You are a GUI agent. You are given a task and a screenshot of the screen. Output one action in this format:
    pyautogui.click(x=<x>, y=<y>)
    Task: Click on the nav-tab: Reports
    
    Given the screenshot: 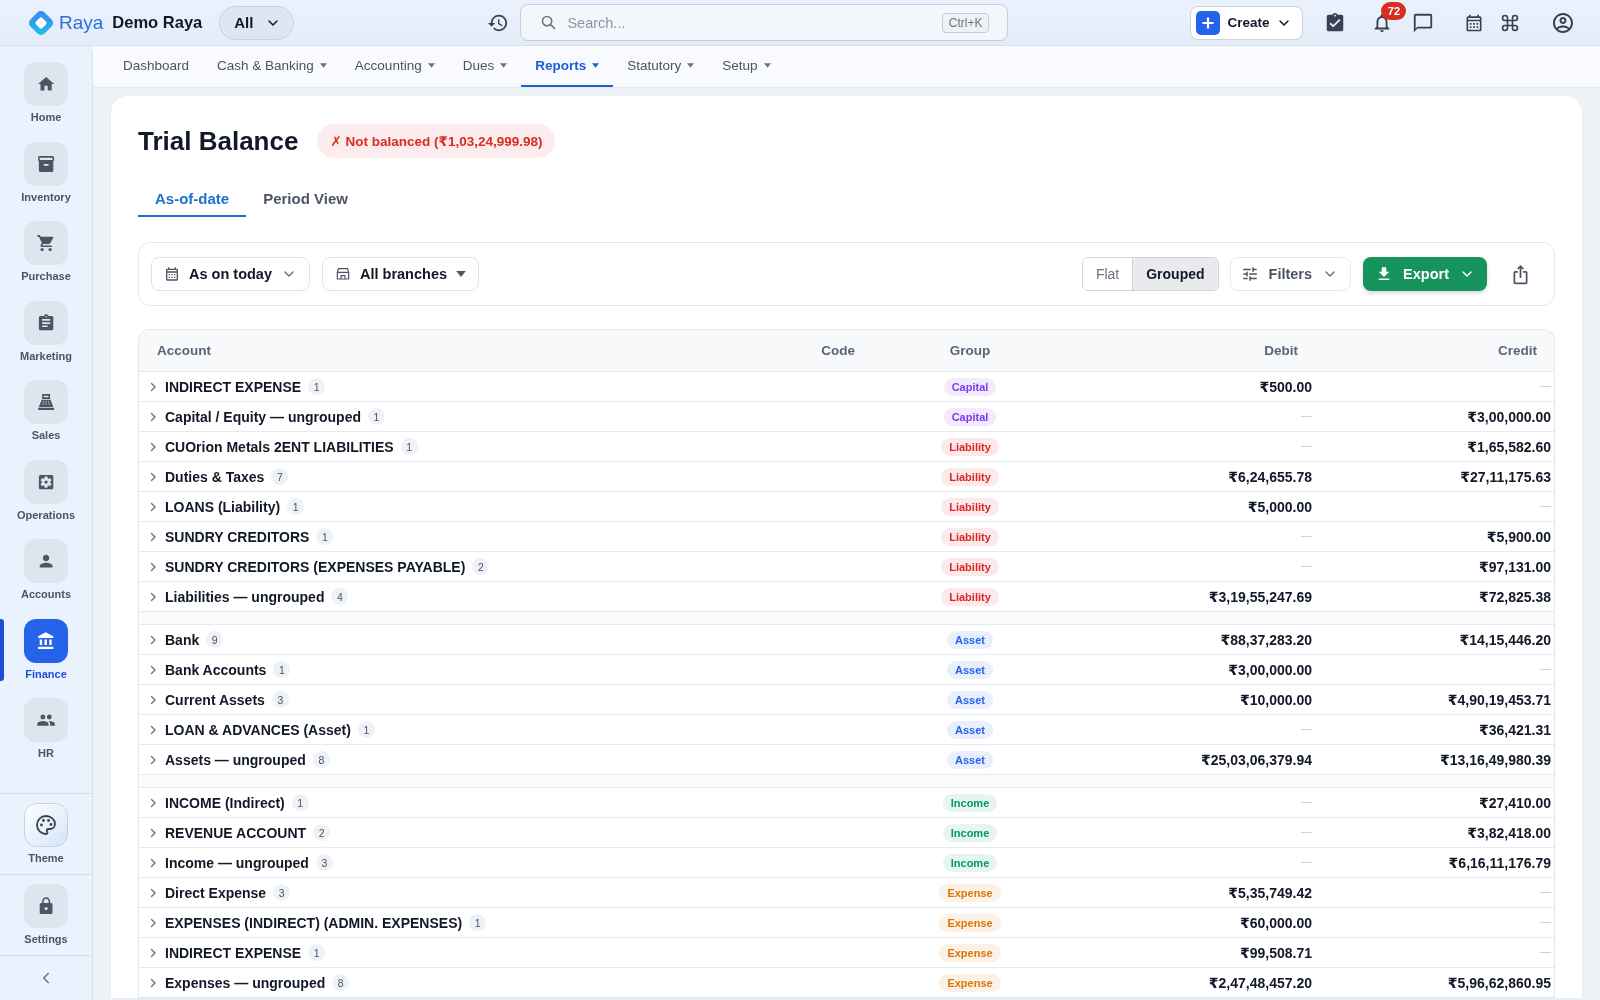 What is the action you would take?
    pyautogui.click(x=567, y=66)
    